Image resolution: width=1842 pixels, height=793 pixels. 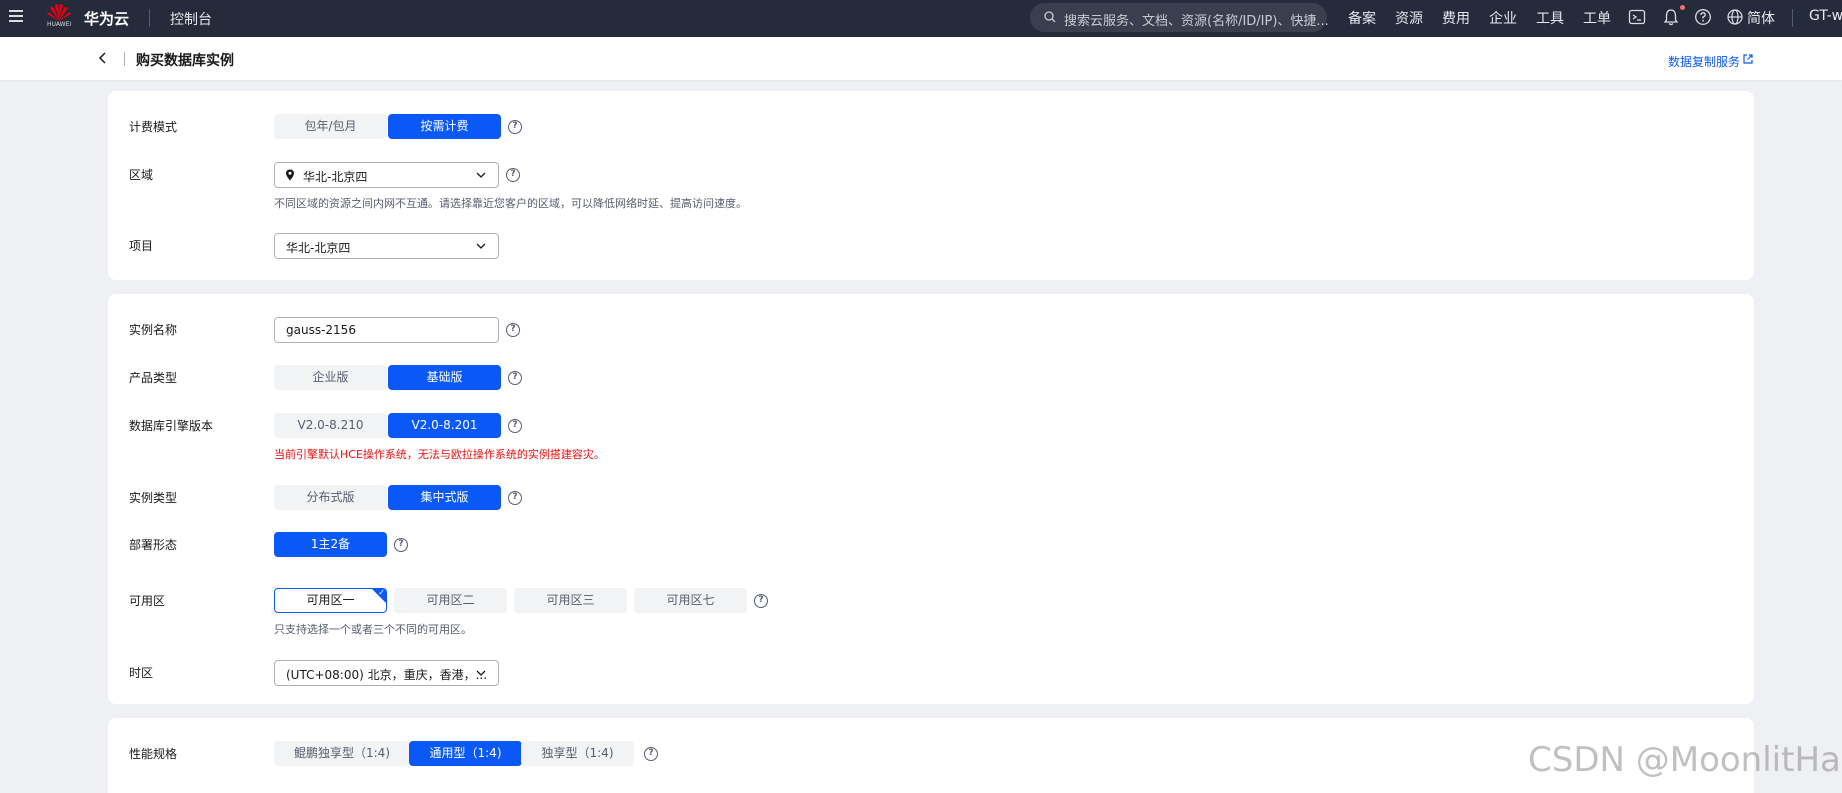 I want to click on project-value: 华北-北京四, so click(x=318, y=248).